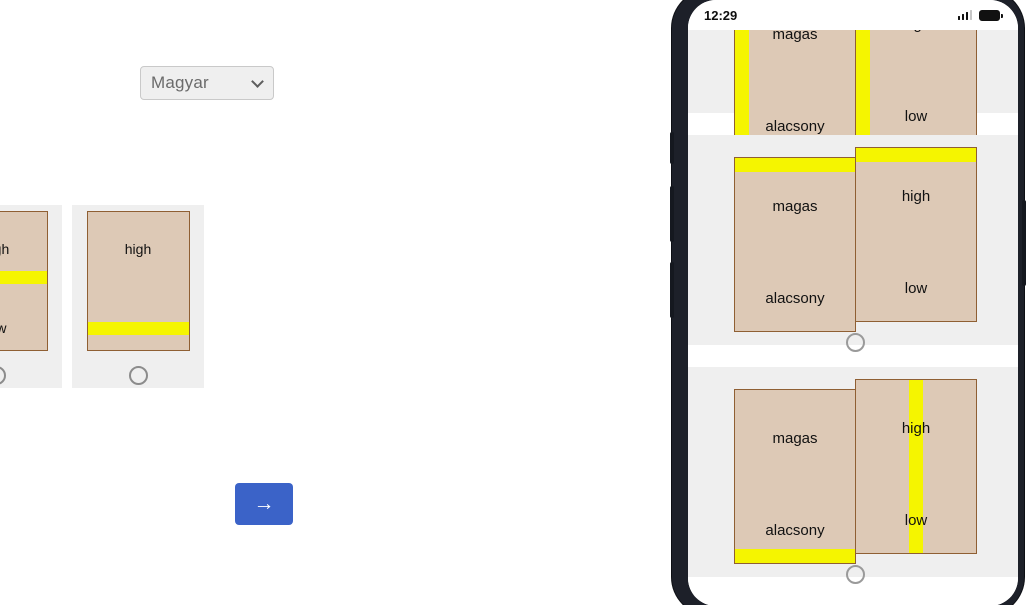 This screenshot has width=1036, height=605. Describe the element at coordinates (672, 148) in the screenshot. I see `phone-mute-switch` at that location.